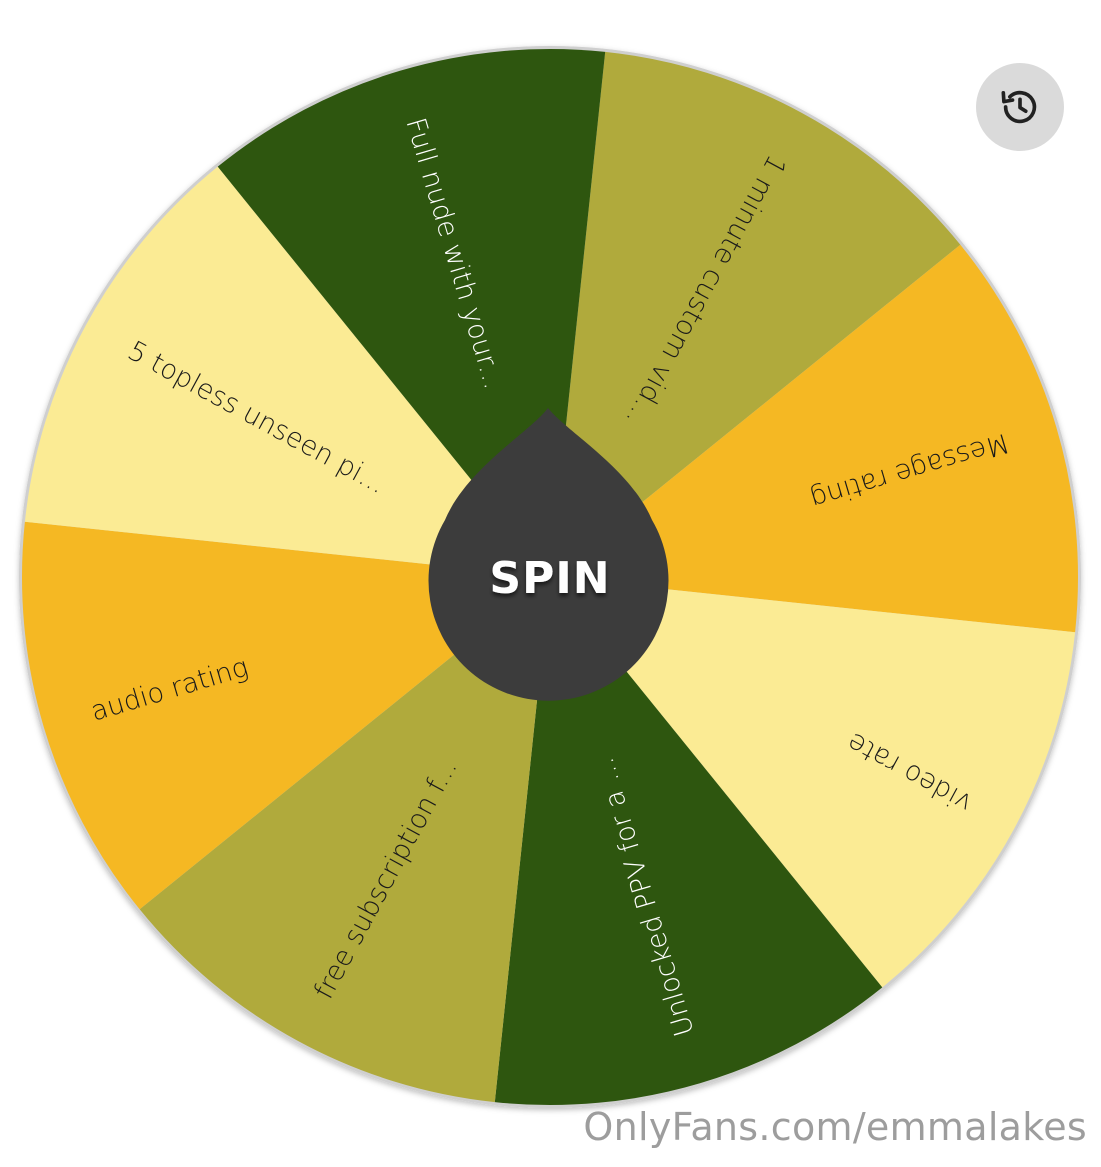 The image size is (1101, 1167). I want to click on spin-label: SPIN, so click(549, 578).